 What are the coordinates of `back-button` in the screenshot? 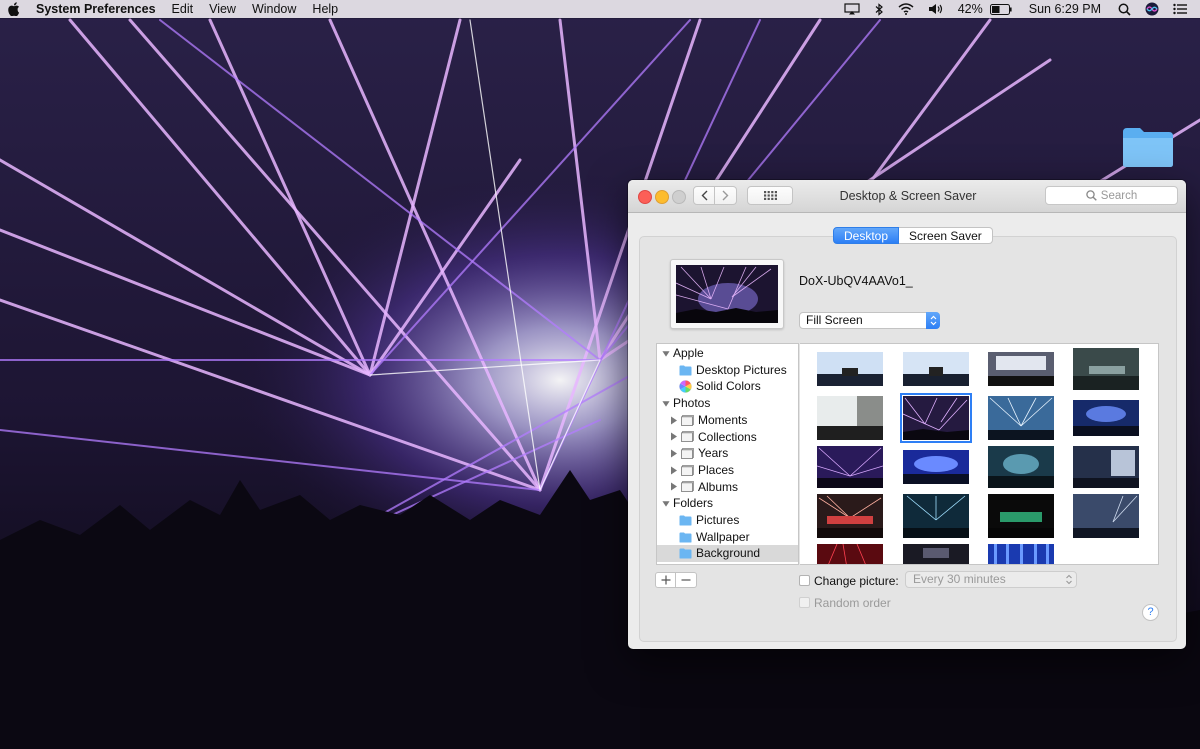 It's located at (704, 195).